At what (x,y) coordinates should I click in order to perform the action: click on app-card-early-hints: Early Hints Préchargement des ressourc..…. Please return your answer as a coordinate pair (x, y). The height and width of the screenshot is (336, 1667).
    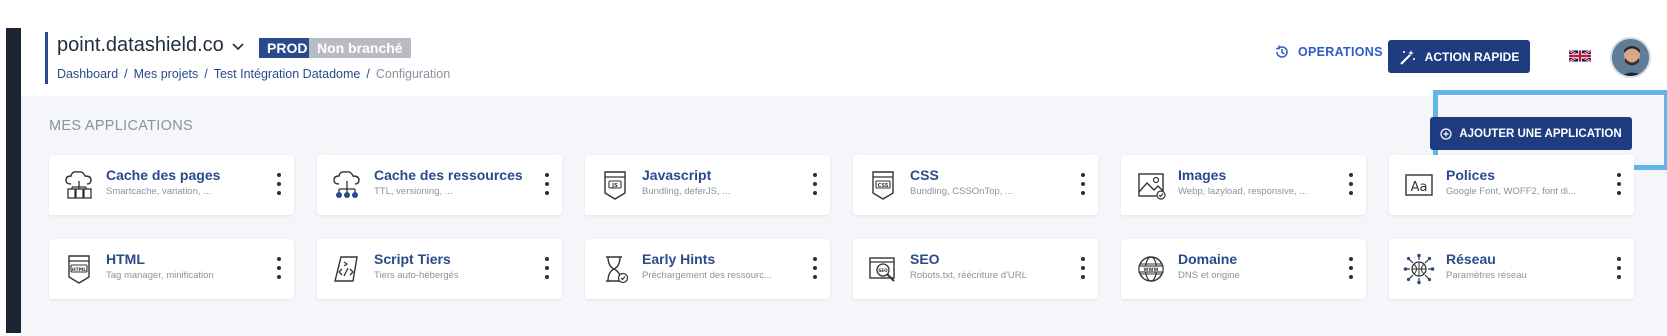
    Looking at the image, I should click on (707, 269).